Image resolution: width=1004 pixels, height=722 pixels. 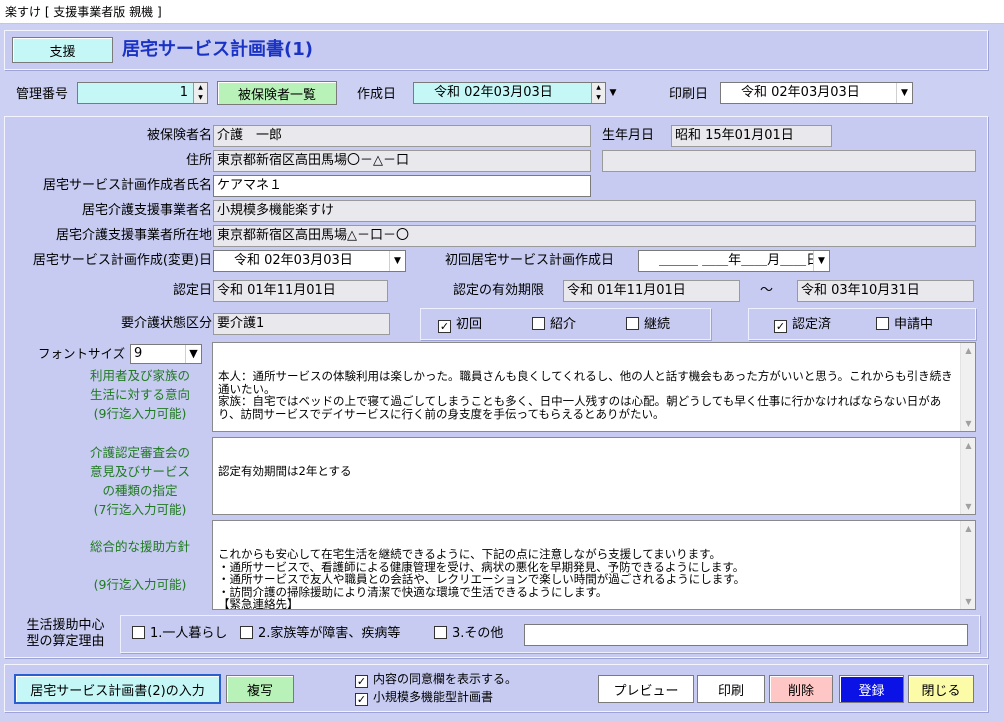 I want to click on ninteizumi-checkbox: ✓ 認定済, so click(x=802, y=325).